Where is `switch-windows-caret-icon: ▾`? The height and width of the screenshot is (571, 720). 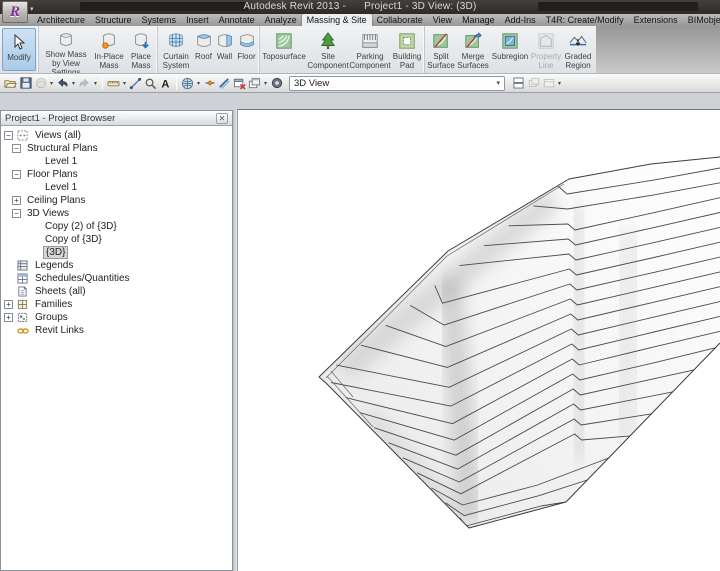 switch-windows-caret-icon: ▾ is located at coordinates (265, 83).